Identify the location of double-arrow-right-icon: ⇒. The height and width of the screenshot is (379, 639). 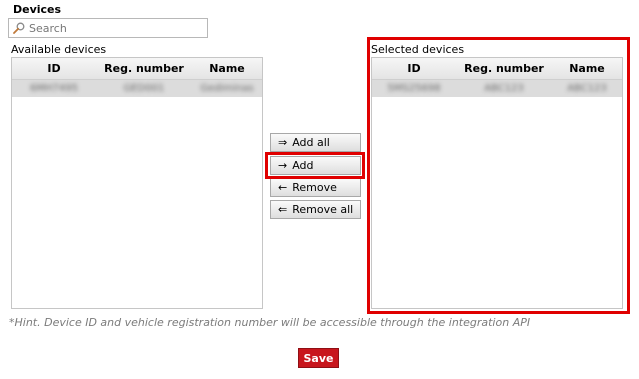
(283, 142).